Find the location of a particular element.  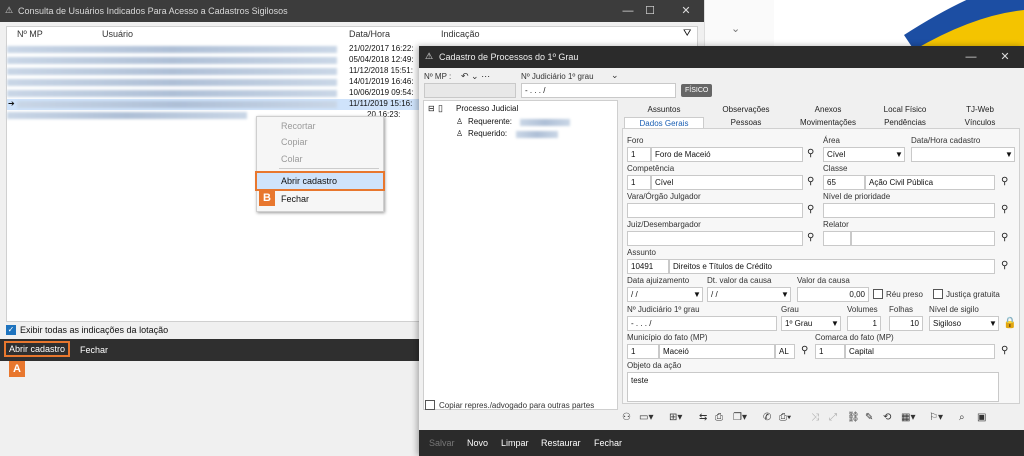

calendar-icon: ▦▾ is located at coordinates (908, 417).